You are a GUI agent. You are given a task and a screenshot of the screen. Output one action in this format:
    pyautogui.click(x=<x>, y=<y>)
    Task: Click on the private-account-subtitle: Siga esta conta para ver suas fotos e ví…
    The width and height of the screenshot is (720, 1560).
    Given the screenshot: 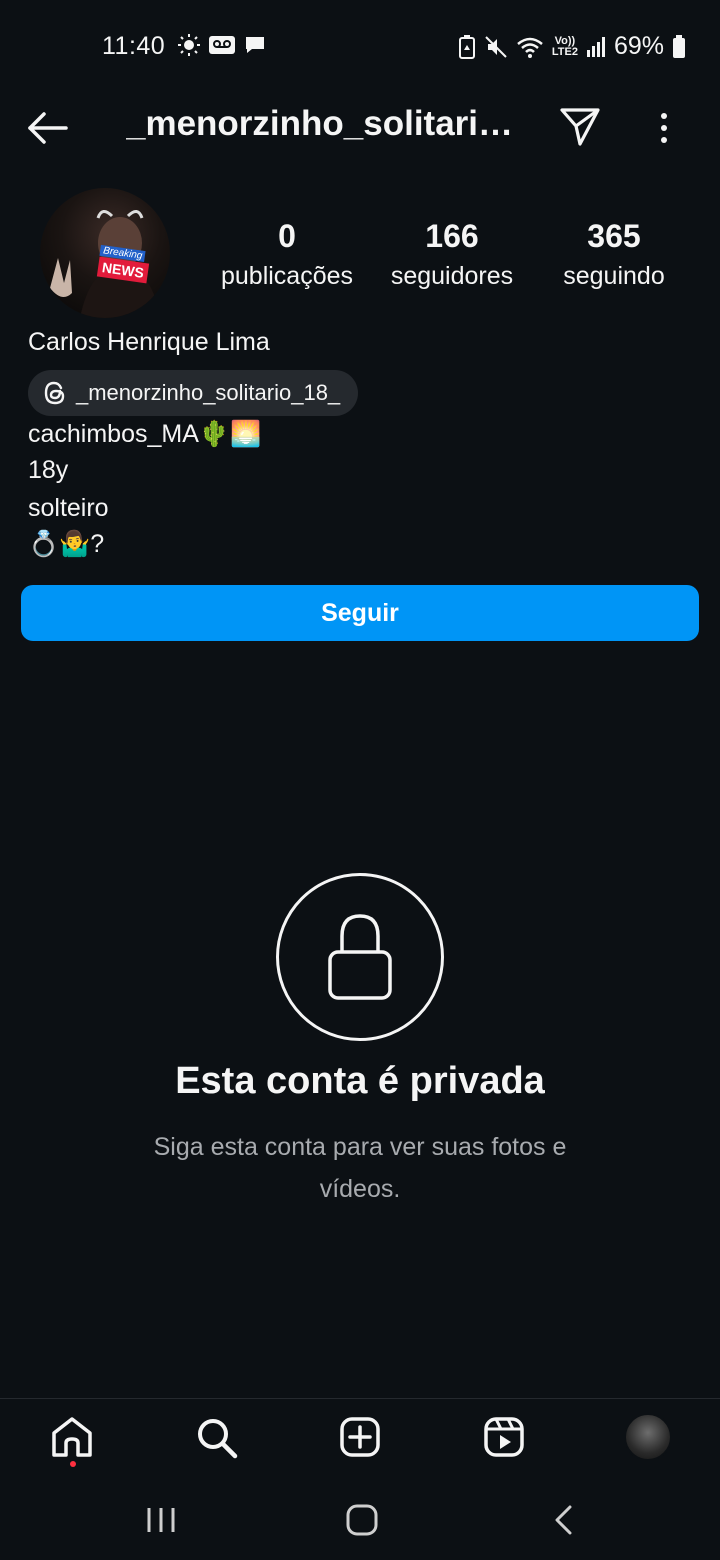 What is the action you would take?
    pyautogui.click(x=360, y=1168)
    